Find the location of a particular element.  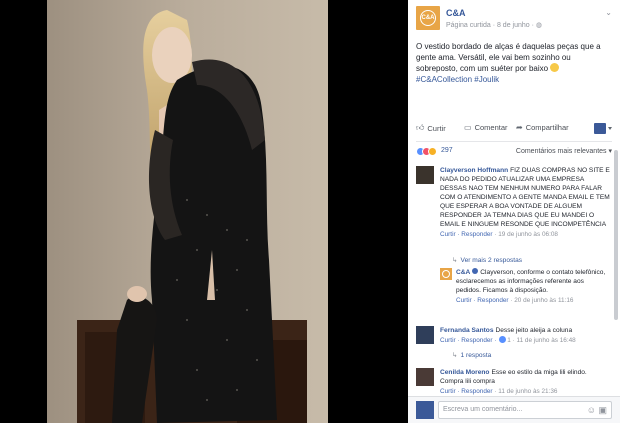

comment-sort-dropdown: Comentários mais relevantes ▾ is located at coordinates (564, 151).